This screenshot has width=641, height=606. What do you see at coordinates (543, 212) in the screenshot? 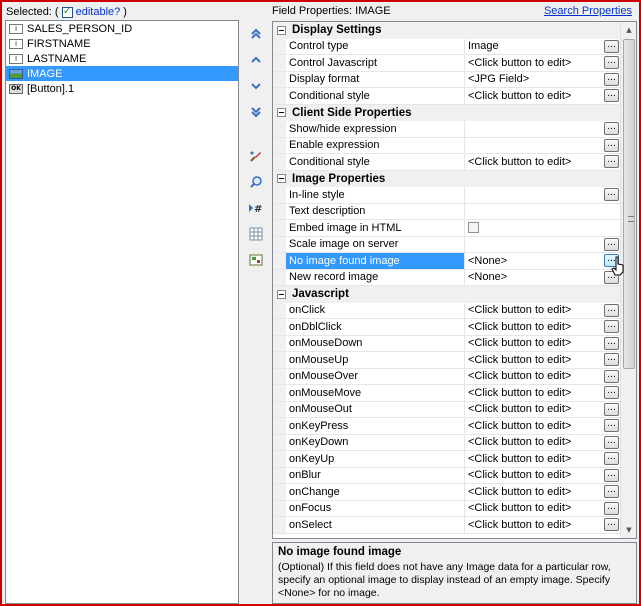
I see `property-value` at bounding box center [543, 212].